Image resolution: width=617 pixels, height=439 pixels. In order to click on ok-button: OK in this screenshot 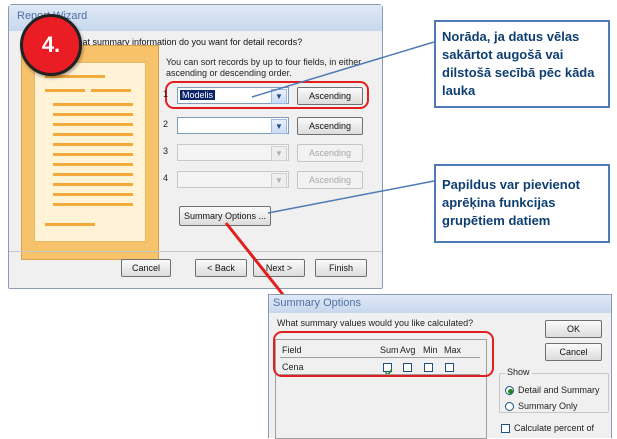, I will do `click(573, 329)`.